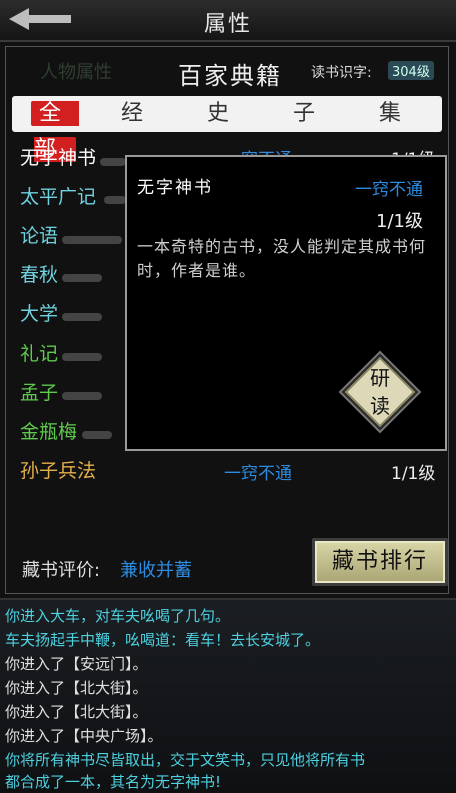 This screenshot has height=793, width=456. Describe the element at coordinates (113, 782) in the screenshot. I see `log-line: 都合成了一本，其名为无字神书!` at that location.